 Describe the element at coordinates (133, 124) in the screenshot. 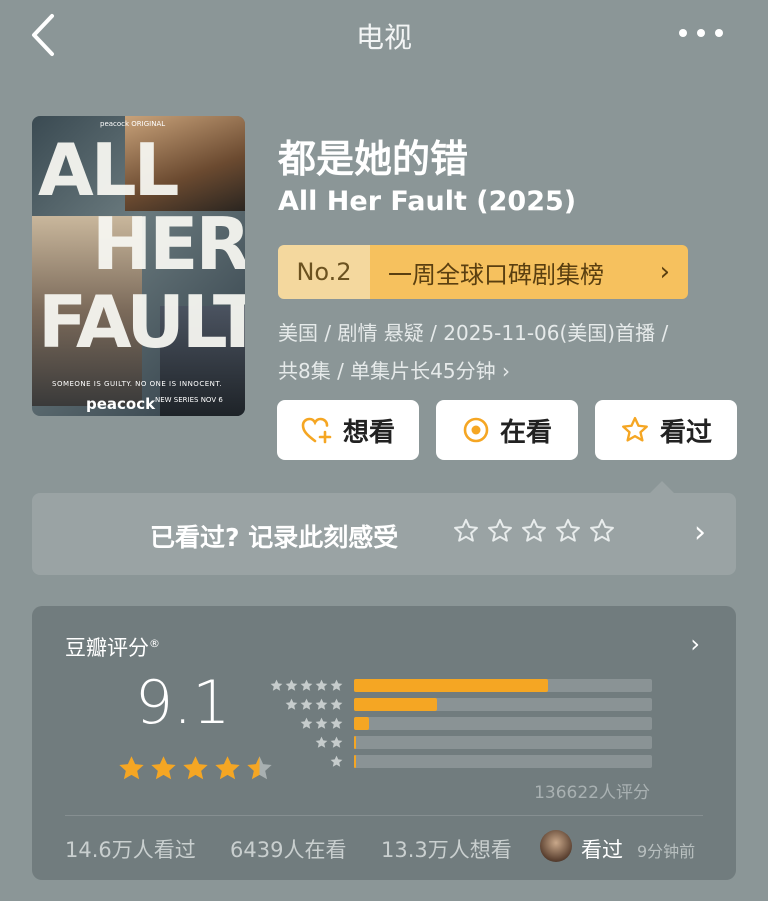

I see `poster-top-brand: peacock ORIGINAL` at that location.